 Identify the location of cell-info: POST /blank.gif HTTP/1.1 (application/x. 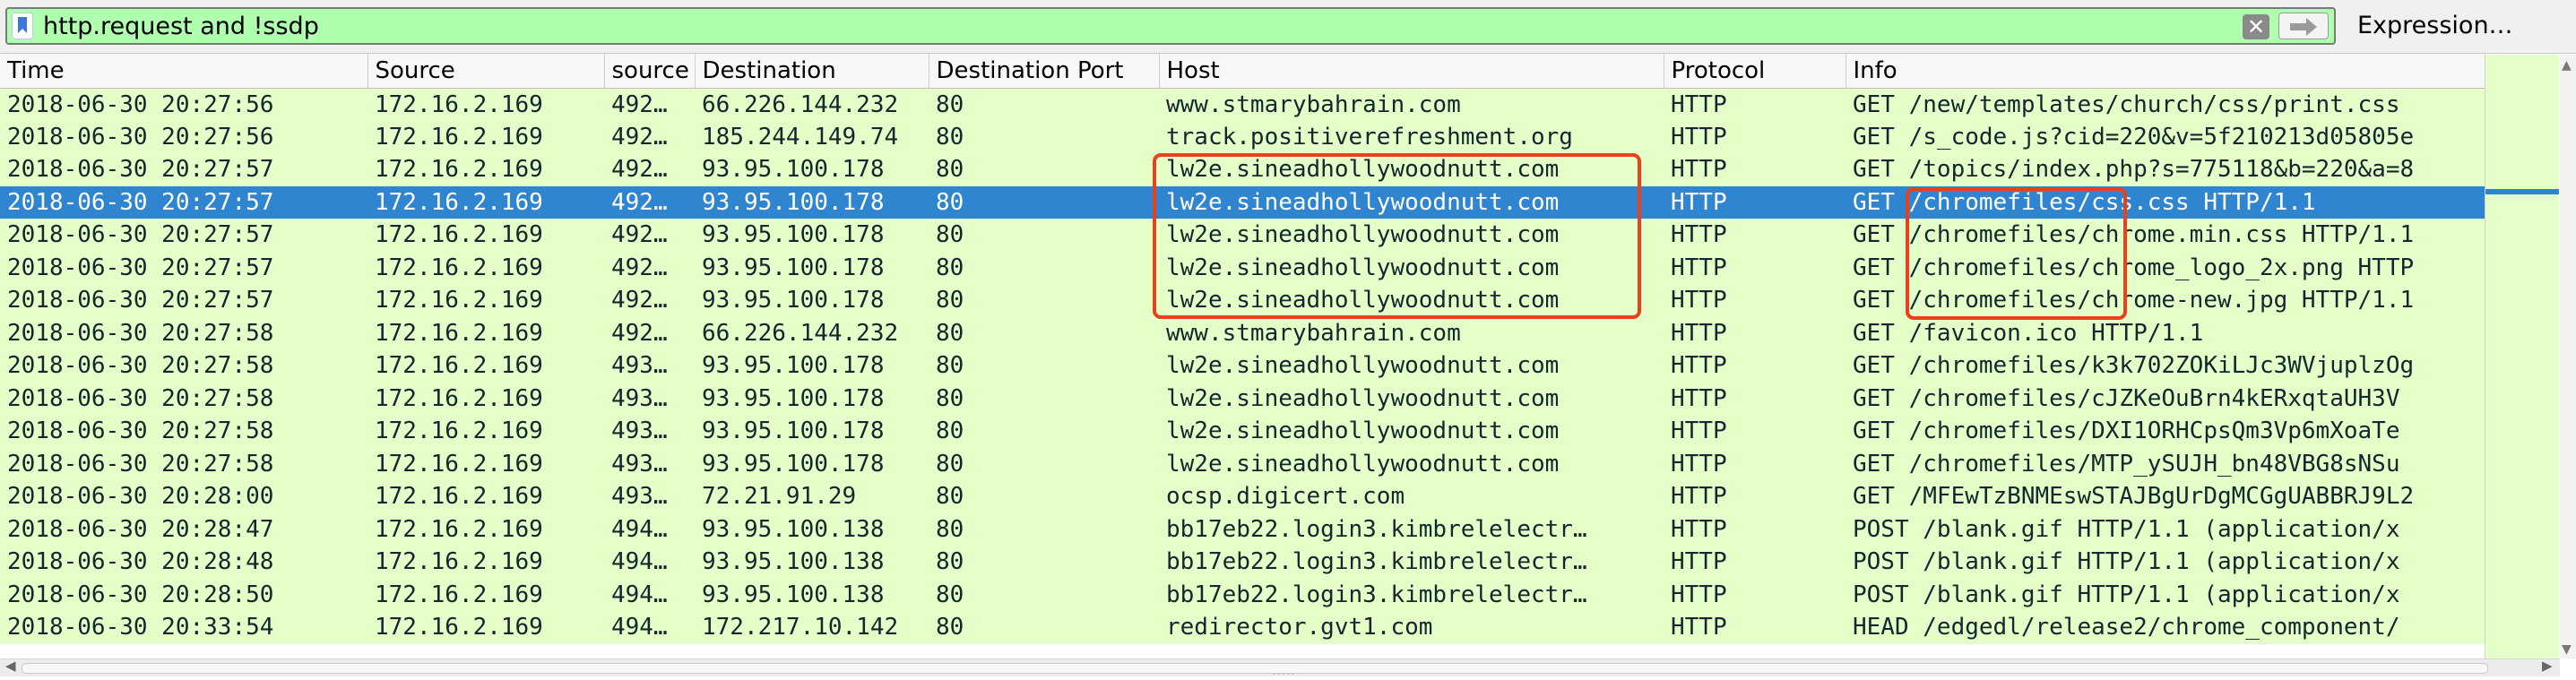
(2126, 529).